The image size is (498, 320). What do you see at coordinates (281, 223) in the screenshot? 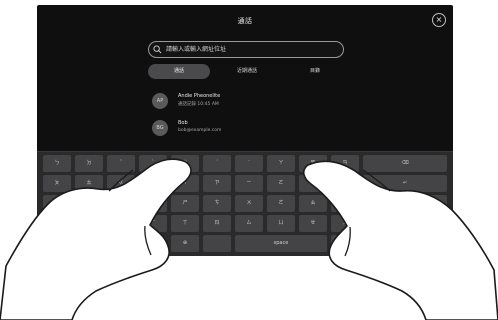
I see `keyboard-key: ㄩ` at bounding box center [281, 223].